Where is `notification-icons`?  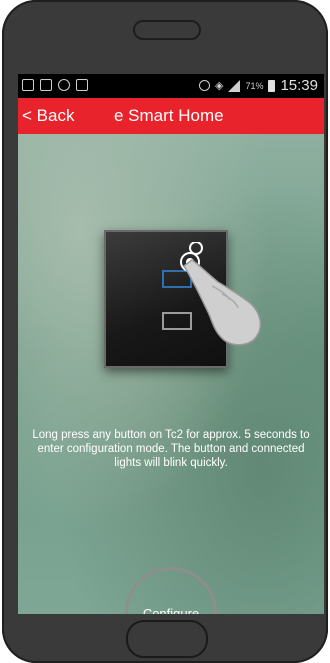 notification-icons is located at coordinates (55, 85).